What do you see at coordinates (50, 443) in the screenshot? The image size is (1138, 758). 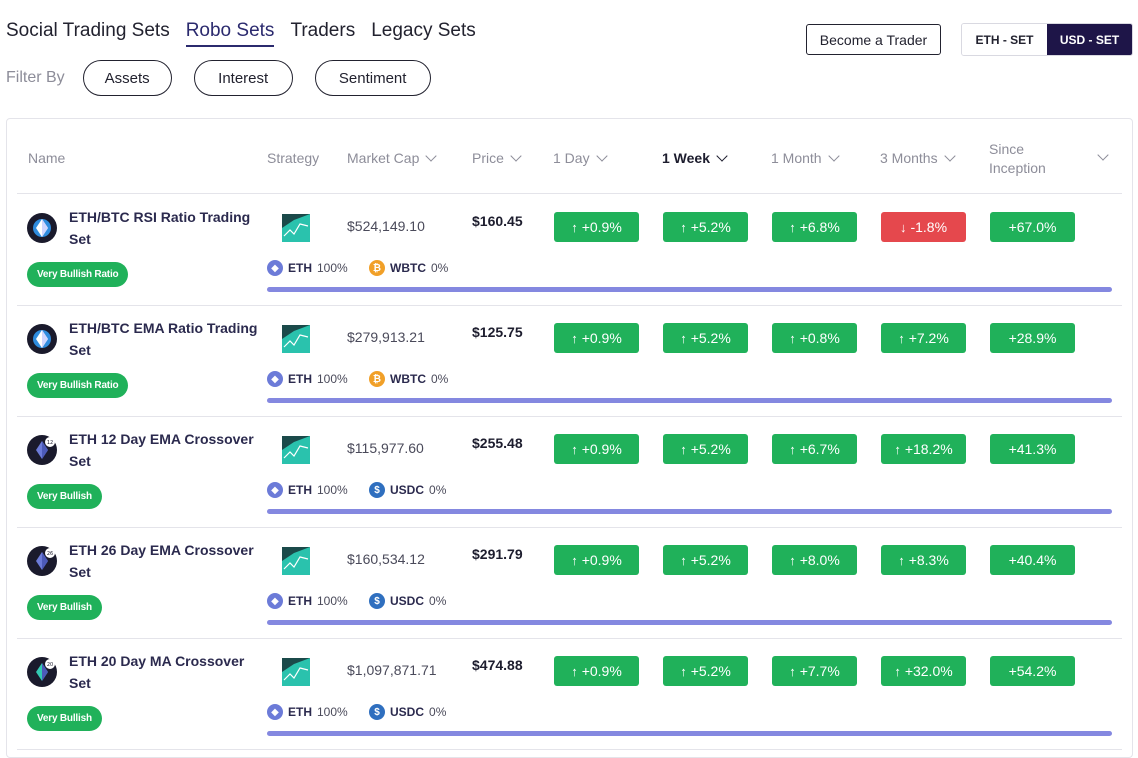 I see `svg-text: 12` at bounding box center [50, 443].